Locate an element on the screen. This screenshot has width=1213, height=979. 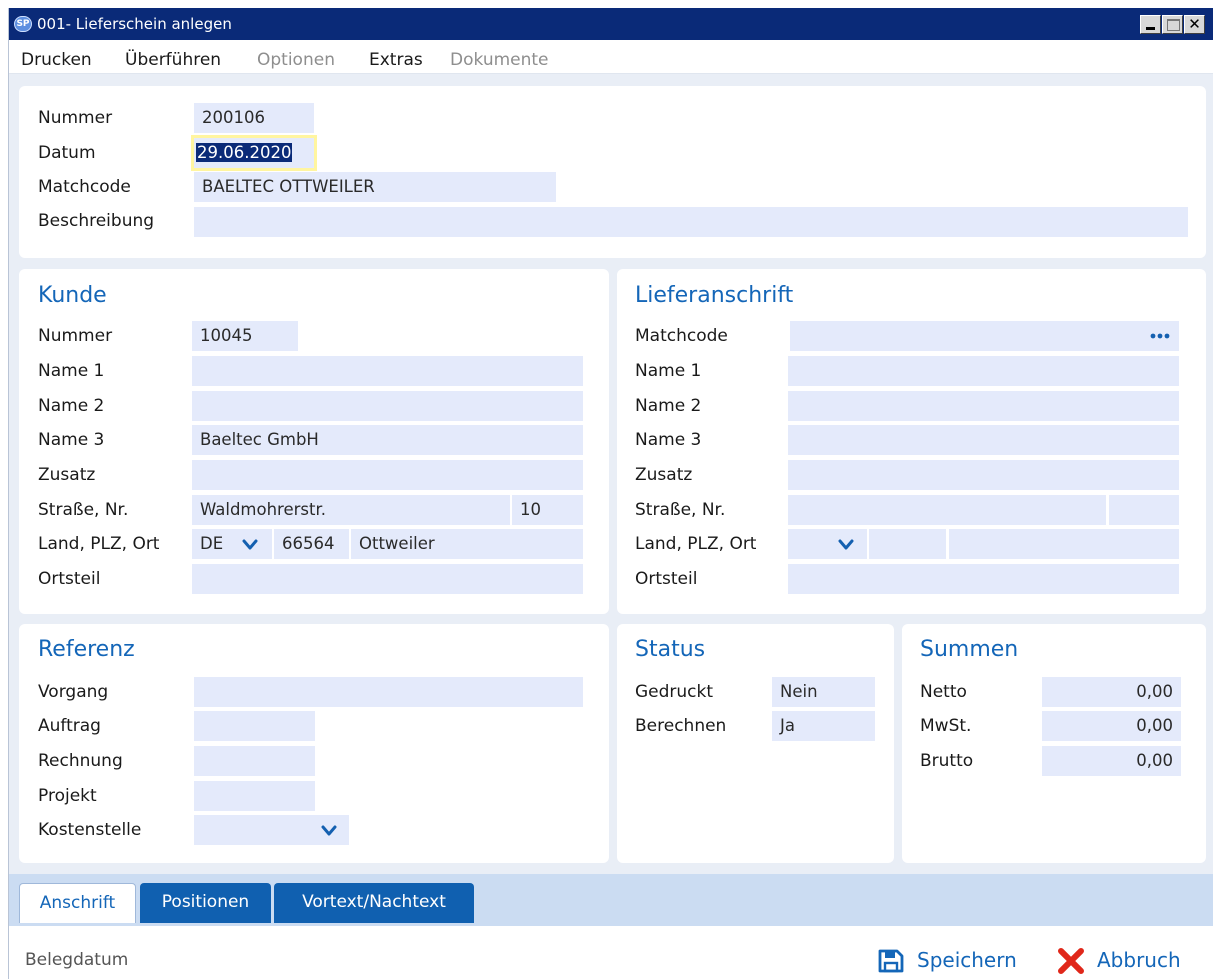
projekt-label: Projekt is located at coordinates (67, 796).